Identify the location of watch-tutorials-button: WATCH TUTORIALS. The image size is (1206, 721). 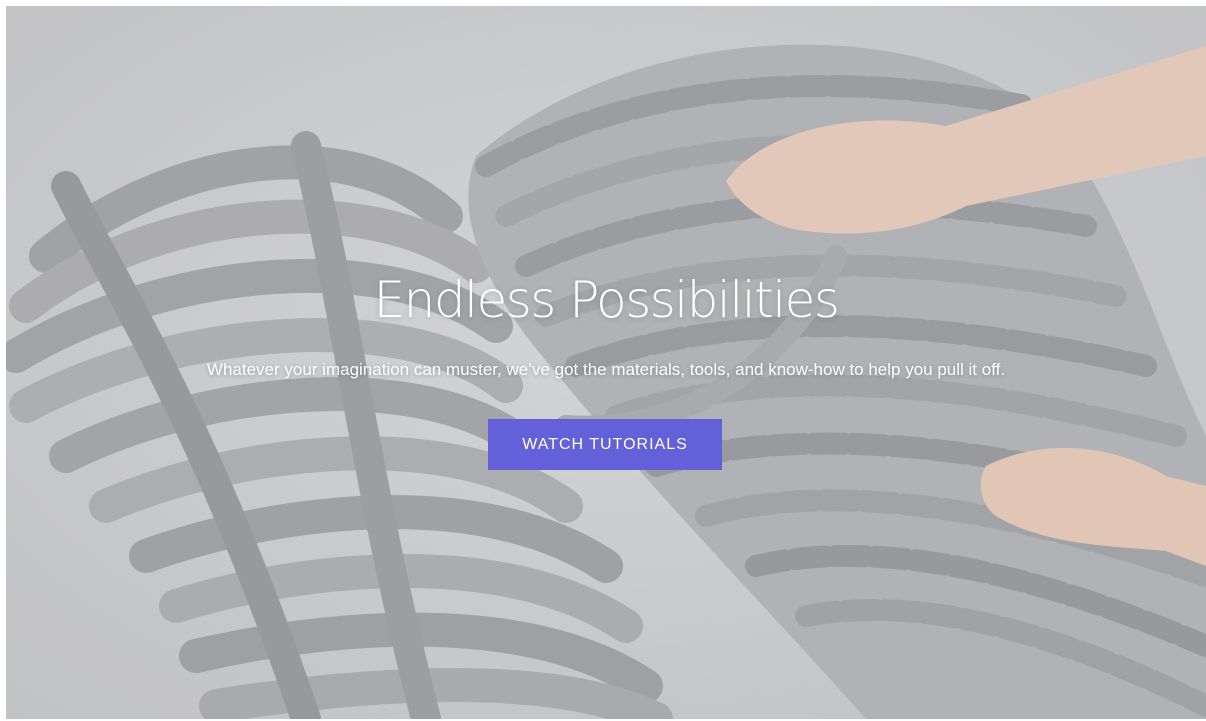
(605, 444).